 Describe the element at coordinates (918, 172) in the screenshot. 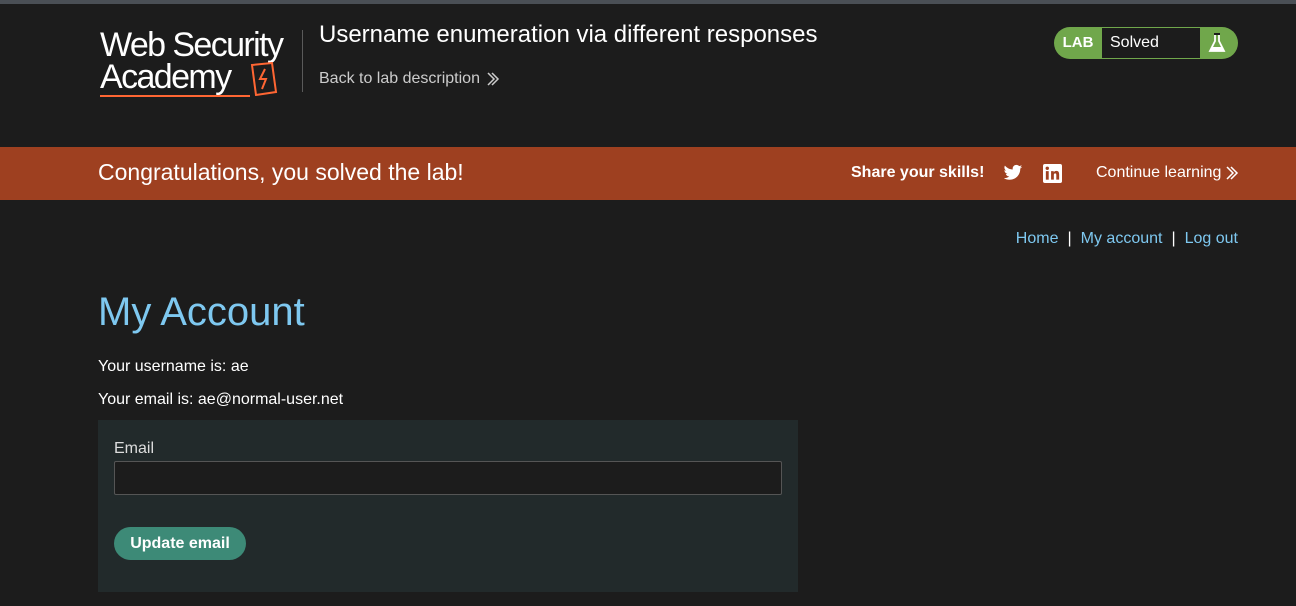

I see `share-skills-label: Share your skills!` at that location.